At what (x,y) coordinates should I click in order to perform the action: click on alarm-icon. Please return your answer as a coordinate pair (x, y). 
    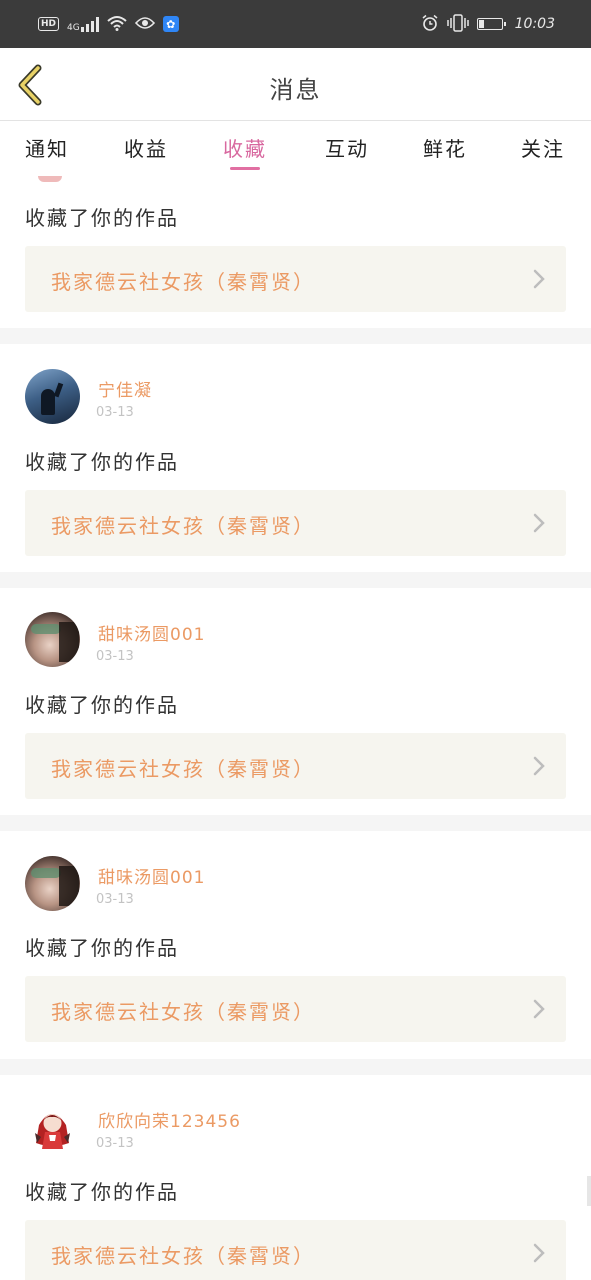
    Looking at the image, I should click on (430, 24).